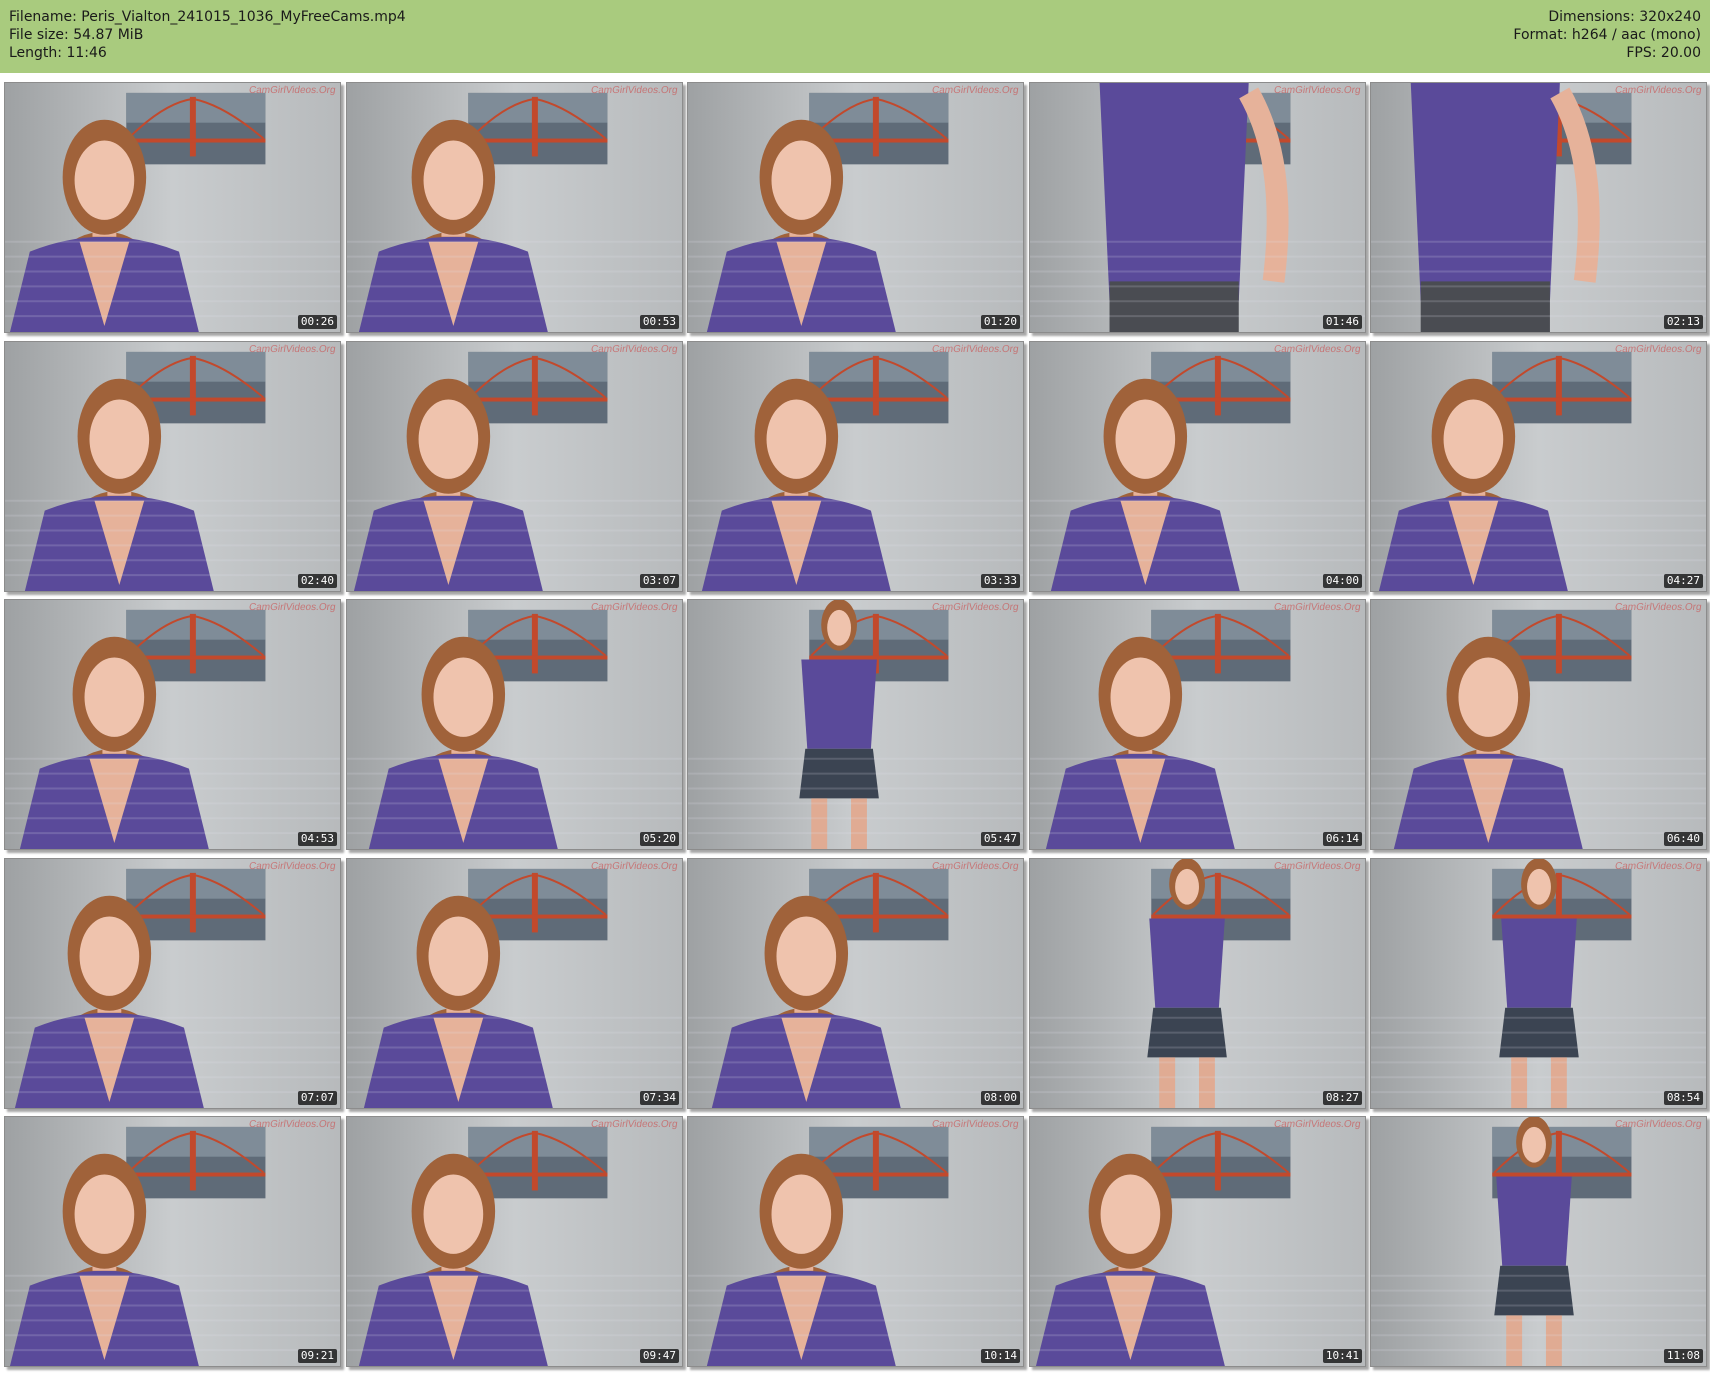 The width and height of the screenshot is (1710, 1373). What do you see at coordinates (1000, 1356) in the screenshot?
I see `timestamp: 10:14` at bounding box center [1000, 1356].